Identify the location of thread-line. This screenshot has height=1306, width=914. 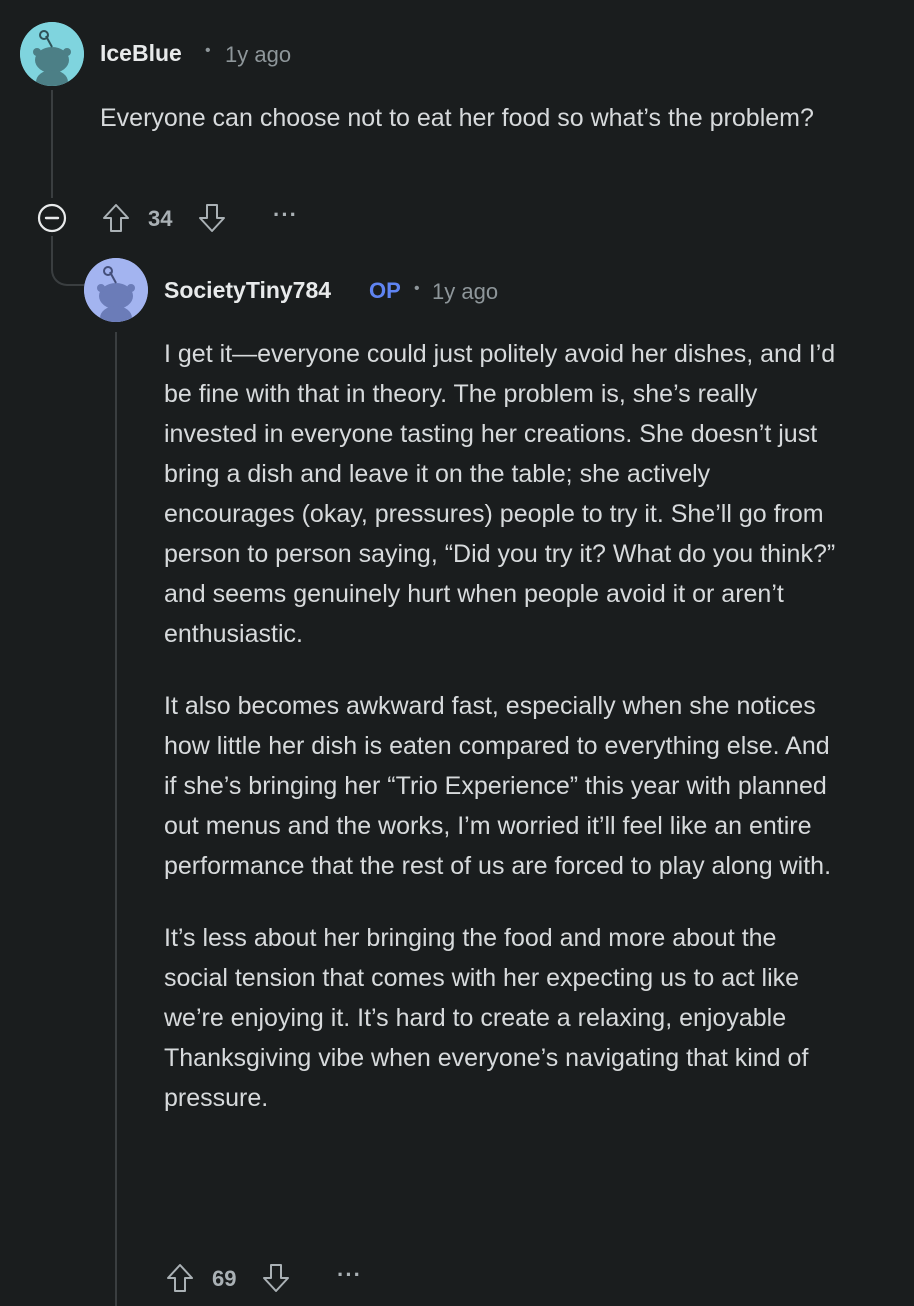
(52, 144).